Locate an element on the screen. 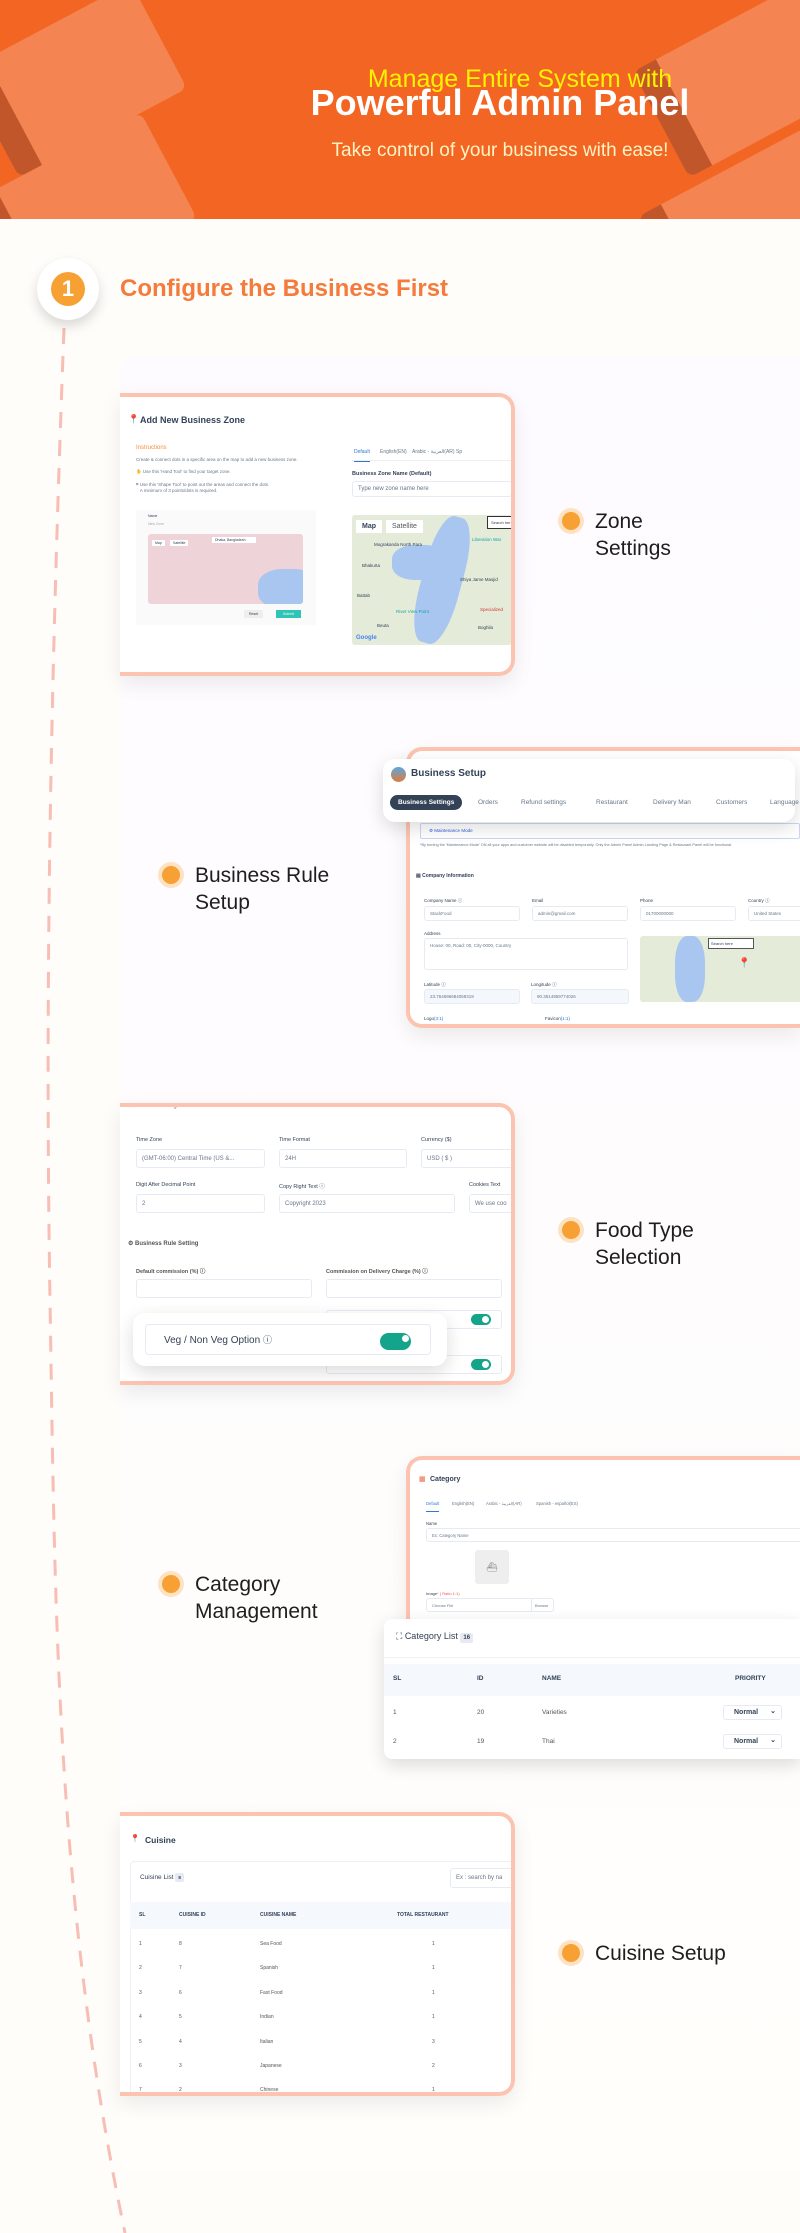 This screenshot has width=800, height=2233. address-input: House: 00, Road: 00, City-0000, Country is located at coordinates (526, 954).